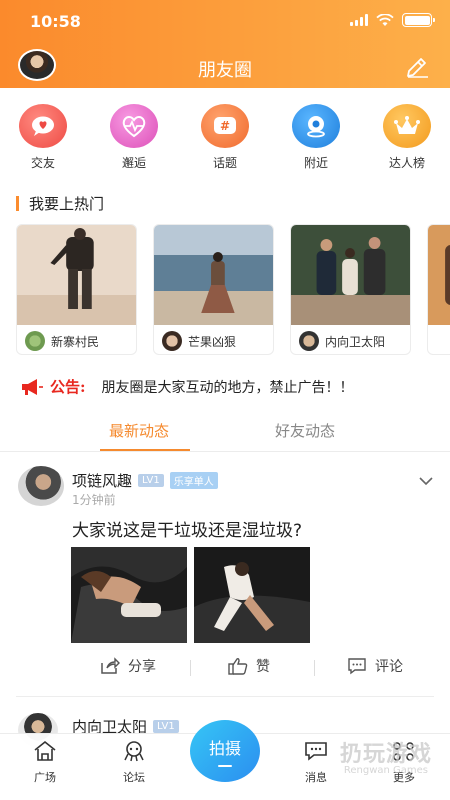 The width and height of the screenshot is (450, 800). I want to click on wifi-icon, so click(385, 19).